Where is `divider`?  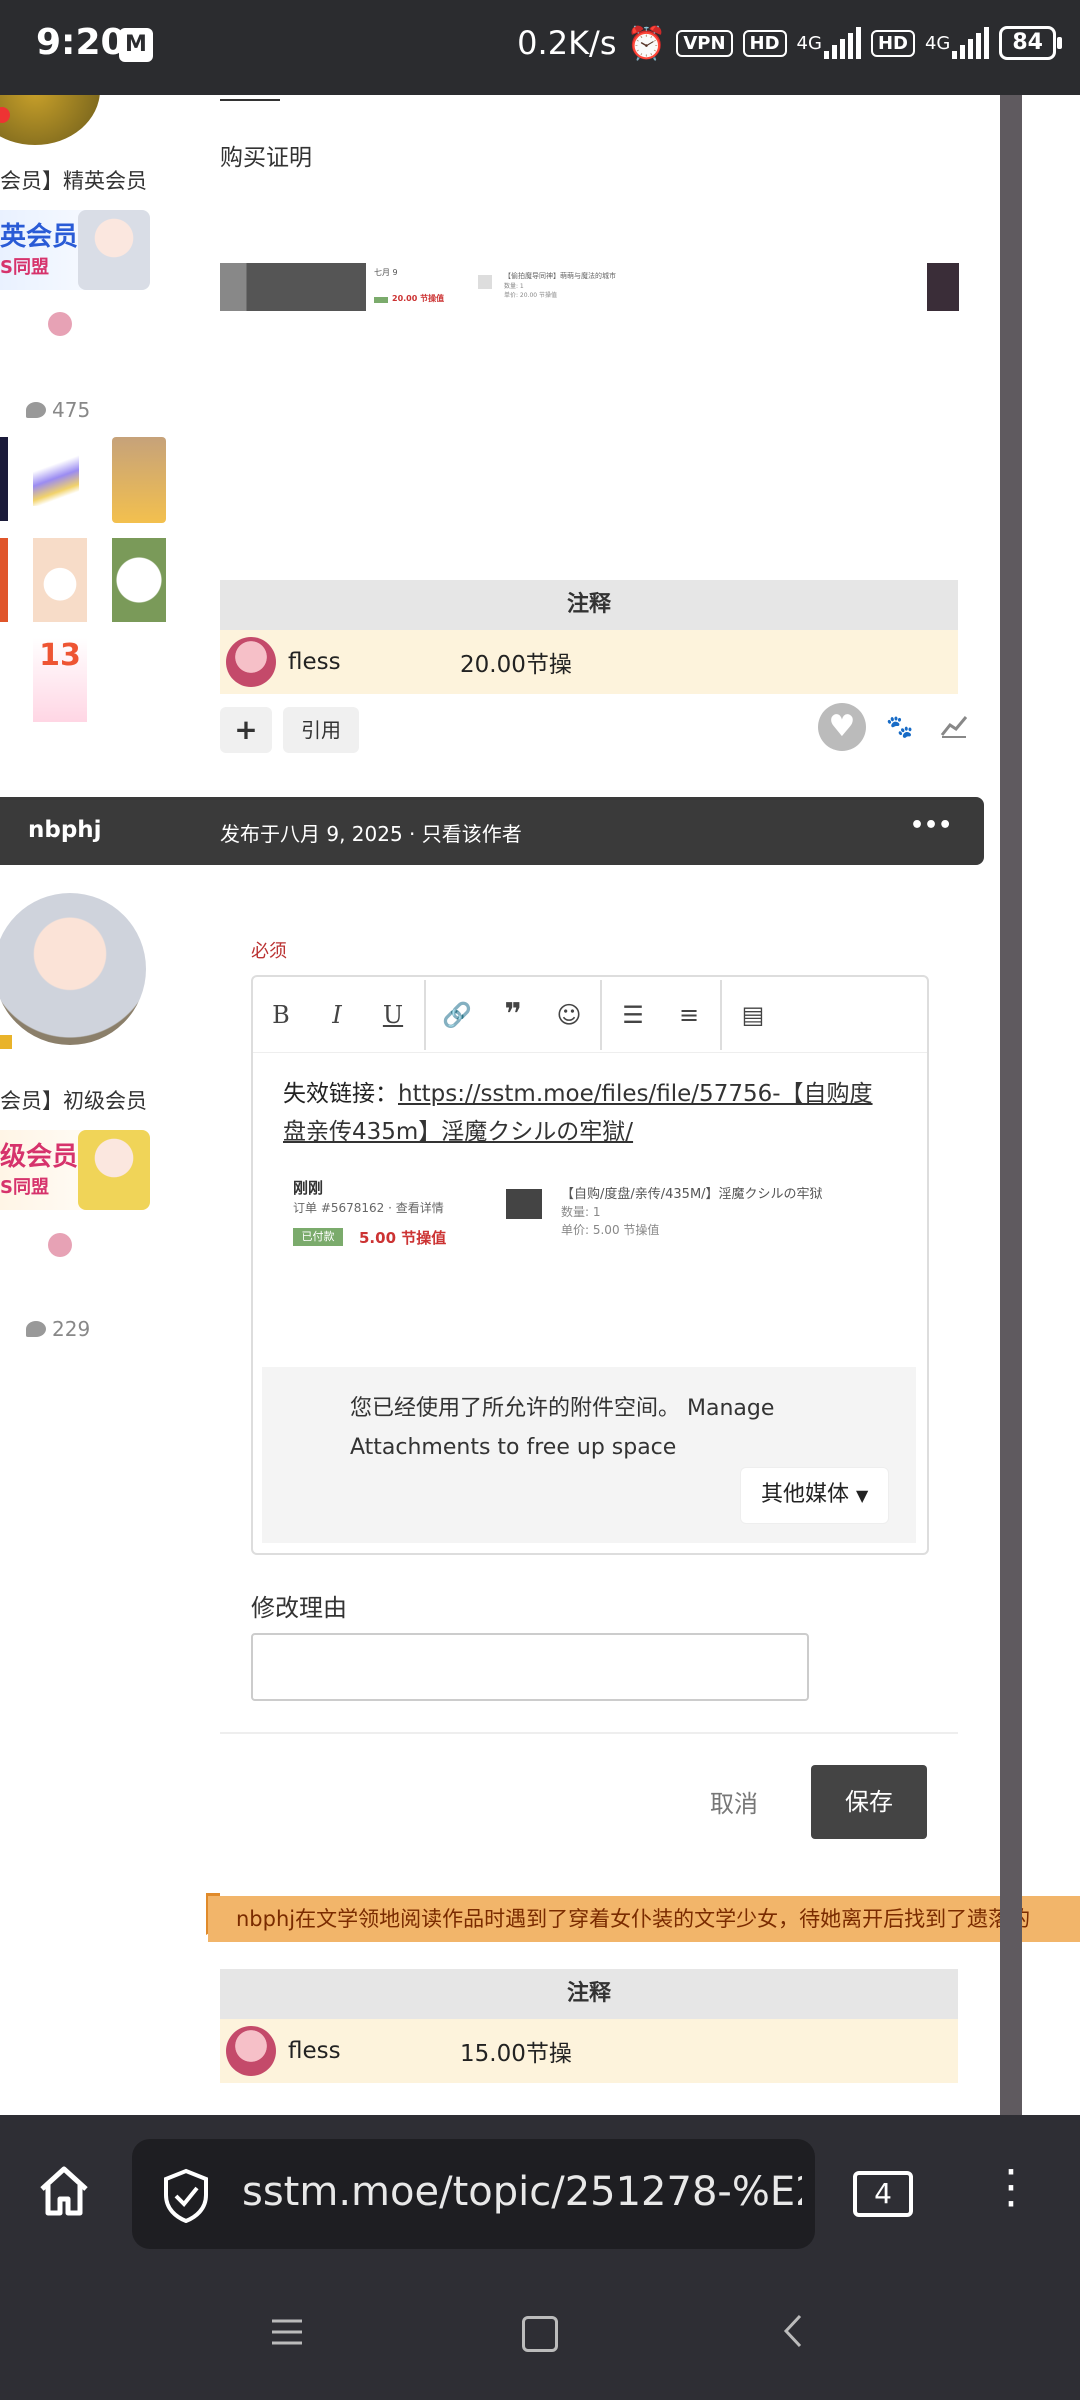 divider is located at coordinates (589, 1733).